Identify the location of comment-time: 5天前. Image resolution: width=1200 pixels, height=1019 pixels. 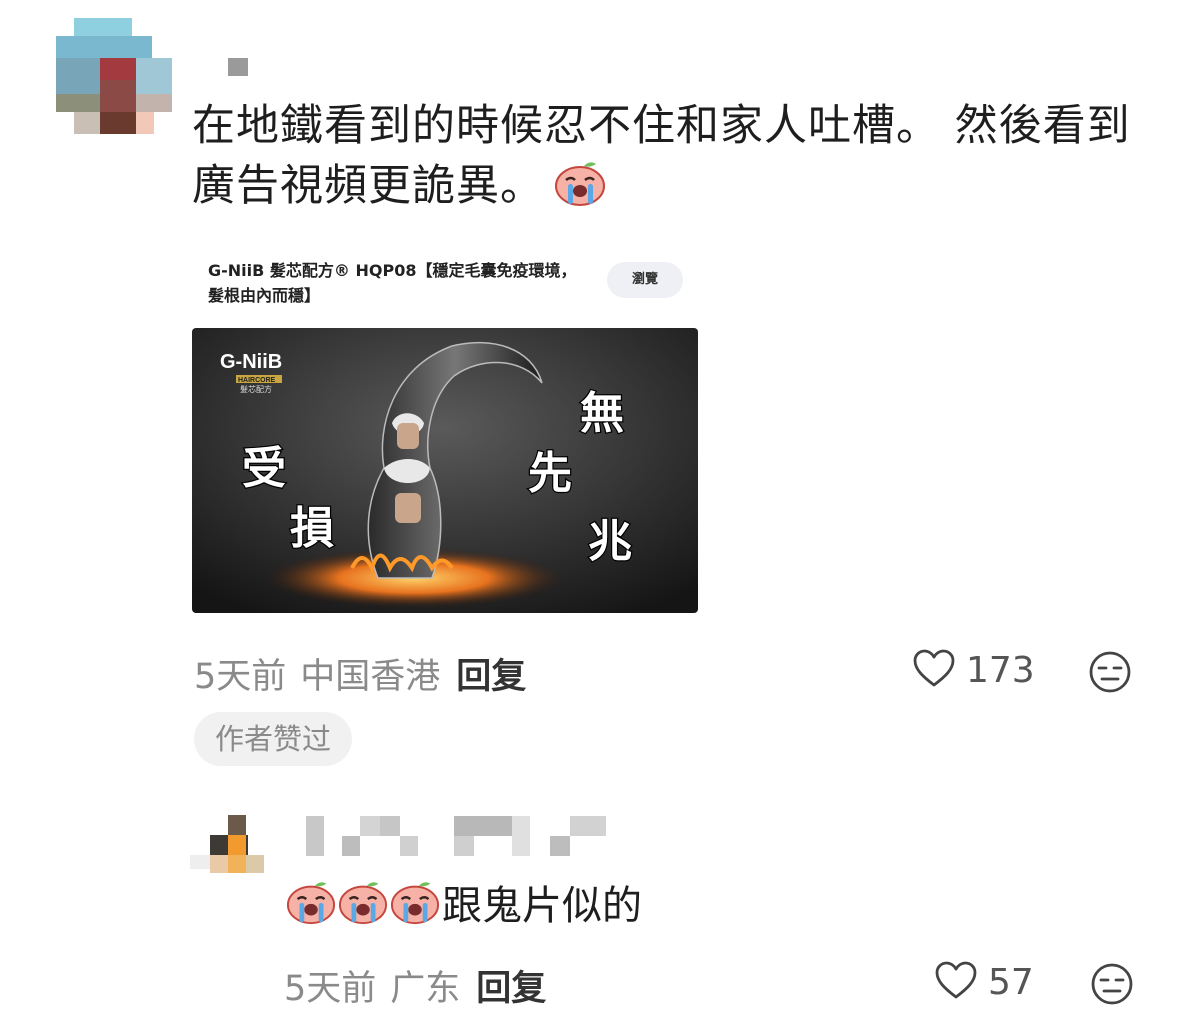
(240, 677).